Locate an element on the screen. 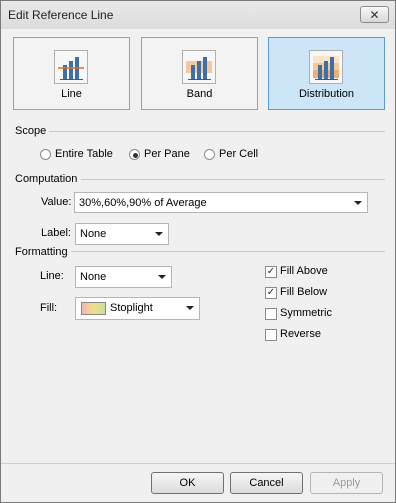 The image size is (396, 503). value-dropdown-text: 30%,60%,90% of Average is located at coordinates (143, 203).